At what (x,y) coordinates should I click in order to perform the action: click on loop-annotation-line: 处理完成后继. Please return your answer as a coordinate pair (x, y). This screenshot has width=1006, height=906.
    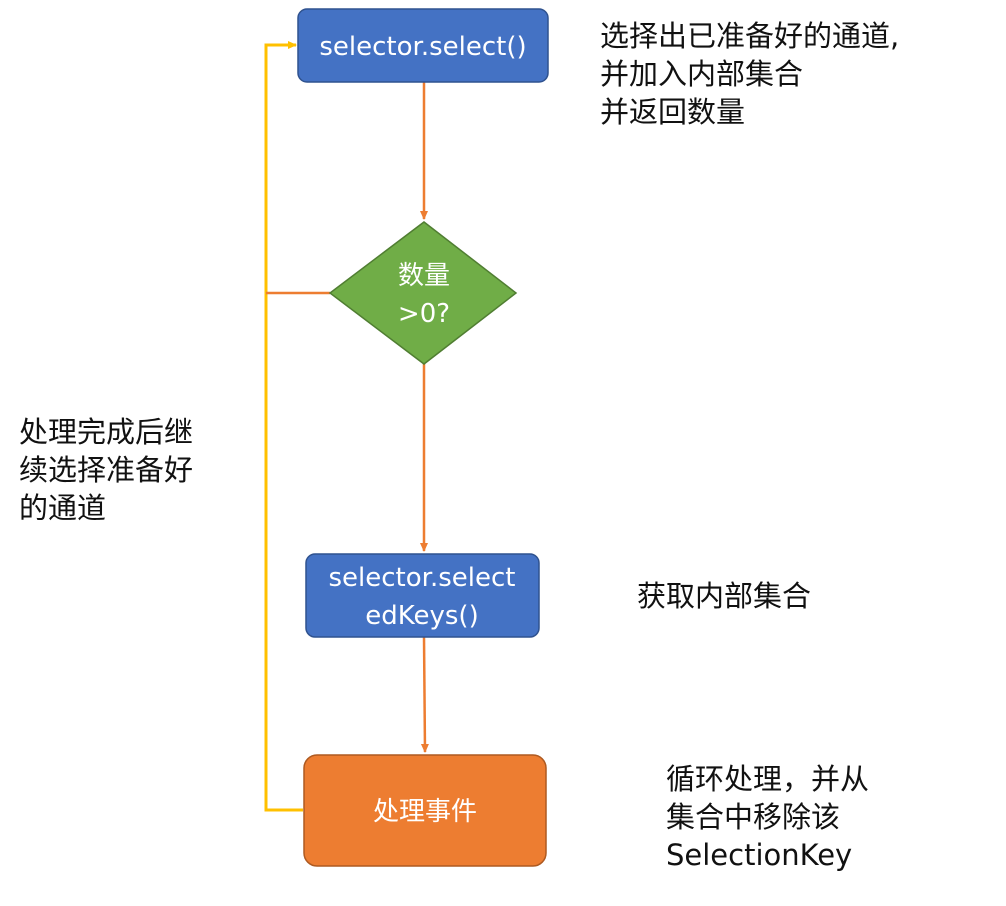
    Looking at the image, I should click on (106, 432).